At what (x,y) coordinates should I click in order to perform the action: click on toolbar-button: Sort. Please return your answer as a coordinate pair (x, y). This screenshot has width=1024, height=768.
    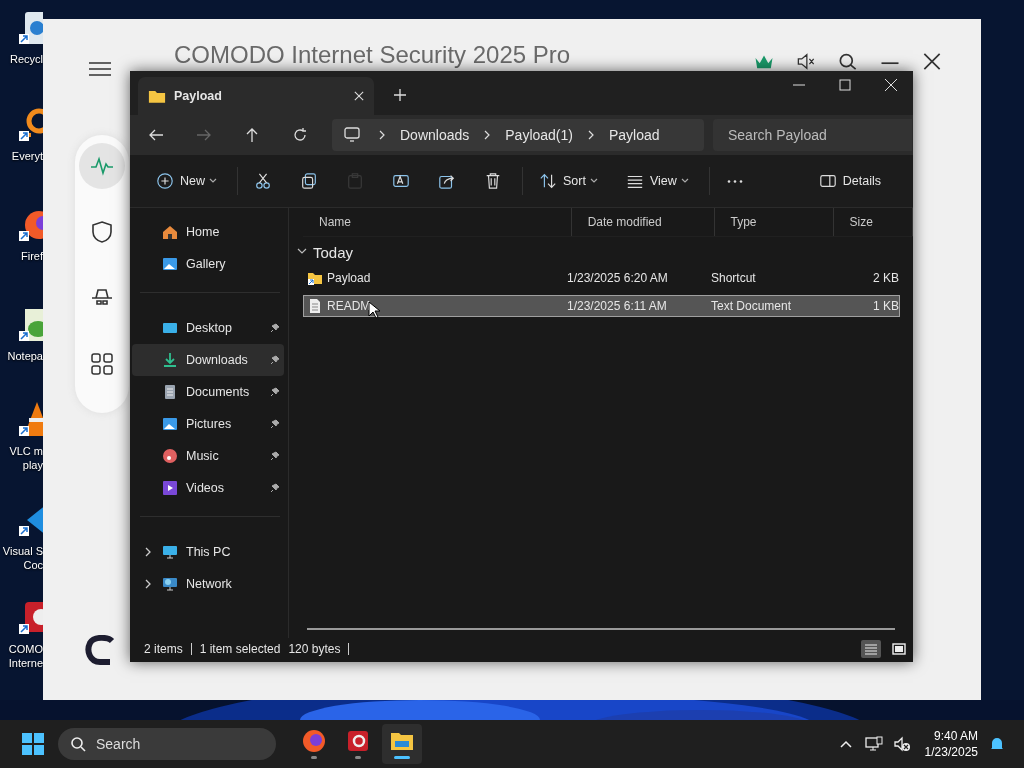
    Looking at the image, I should click on (568, 181).